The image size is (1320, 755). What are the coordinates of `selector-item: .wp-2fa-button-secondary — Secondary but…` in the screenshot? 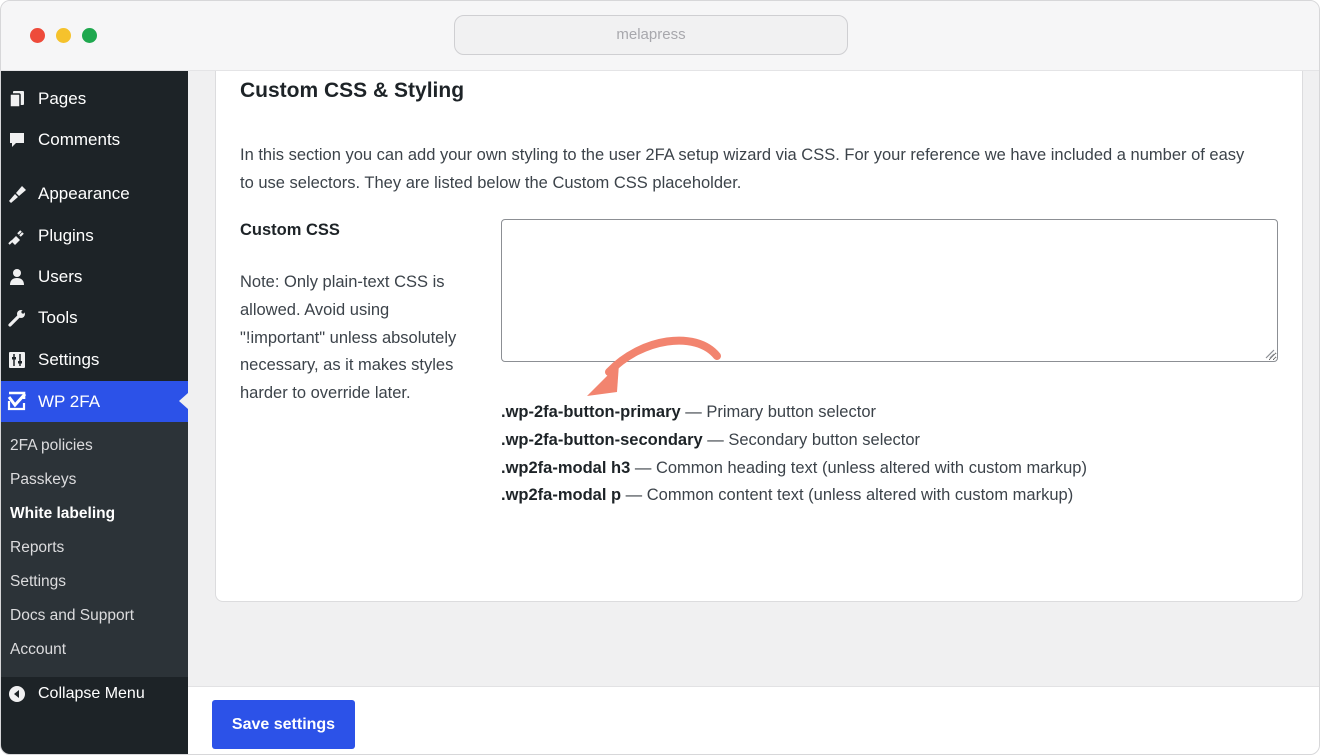 It's located at (794, 445).